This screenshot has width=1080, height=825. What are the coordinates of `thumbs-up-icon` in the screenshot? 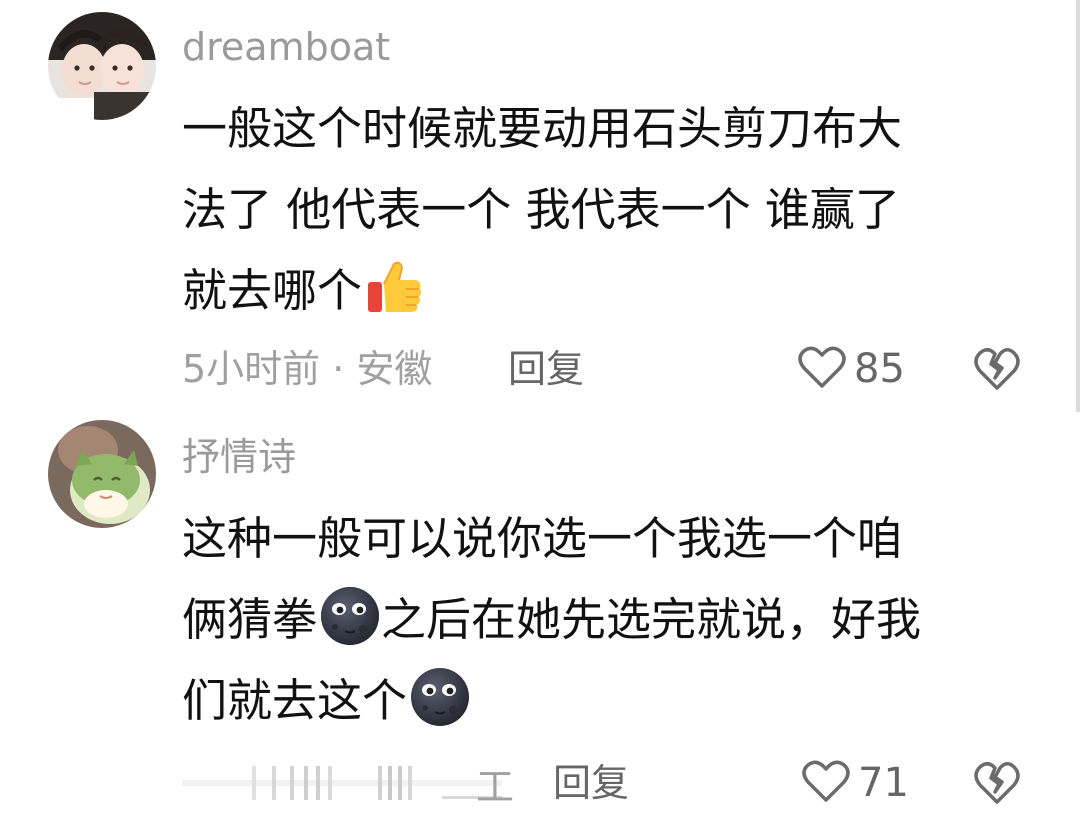 It's located at (395, 287).